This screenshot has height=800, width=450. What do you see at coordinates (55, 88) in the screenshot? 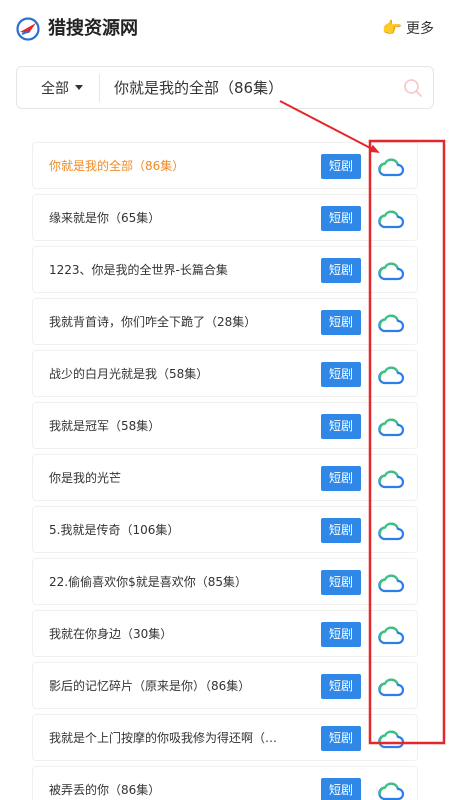
I see `category-filter-label: 全部` at bounding box center [55, 88].